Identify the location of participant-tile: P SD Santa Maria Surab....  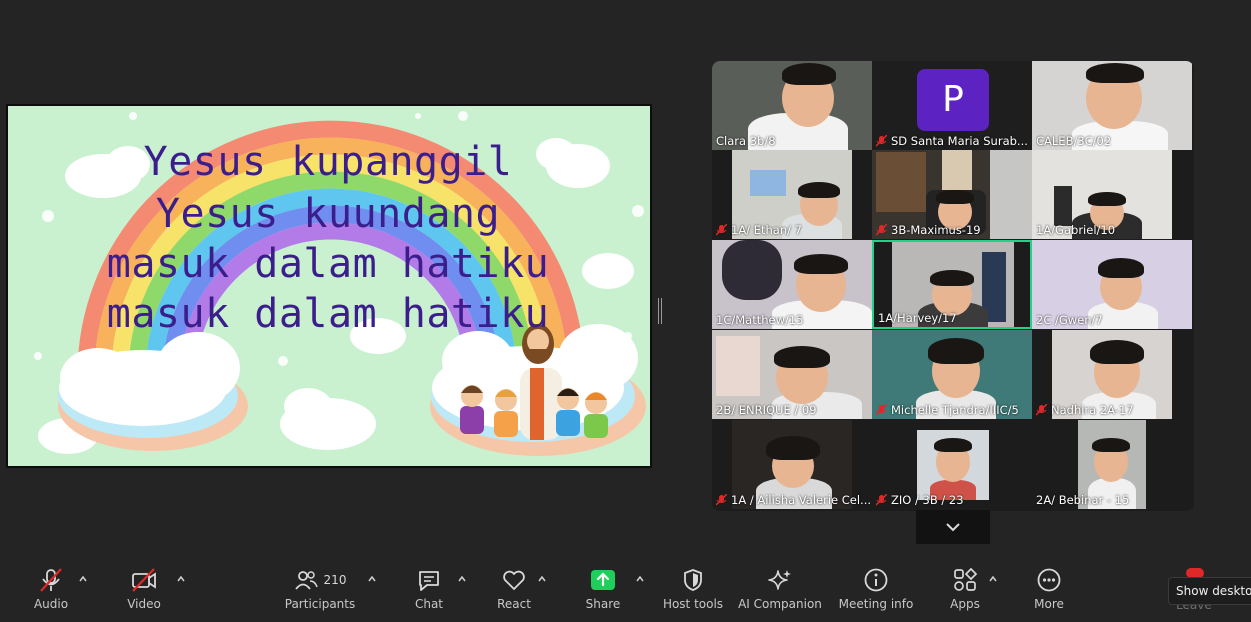
(952, 105).